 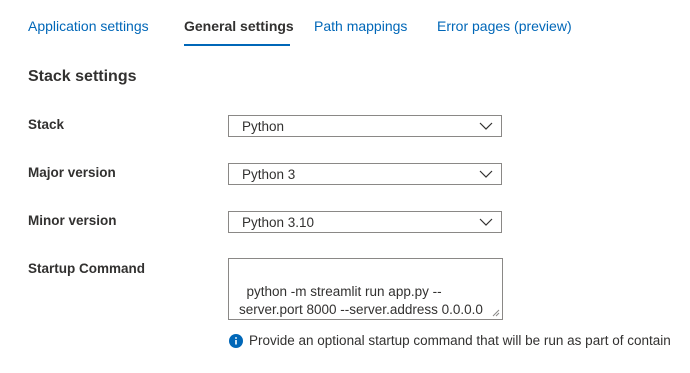 What do you see at coordinates (504, 26) in the screenshot?
I see `tab-error-pages: Error pages (preview)` at bounding box center [504, 26].